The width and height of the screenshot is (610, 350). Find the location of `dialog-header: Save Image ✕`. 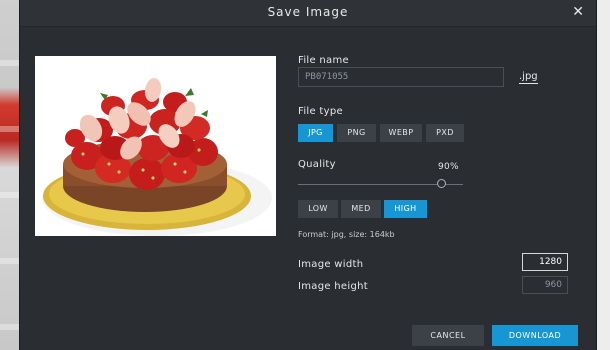

dialog-header: Save Image ✕ is located at coordinates (308, 13).